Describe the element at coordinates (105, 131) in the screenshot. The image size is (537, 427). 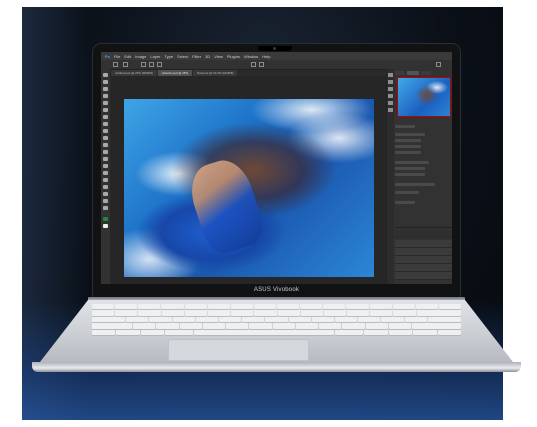
I see `clone-stamp-icon` at that location.